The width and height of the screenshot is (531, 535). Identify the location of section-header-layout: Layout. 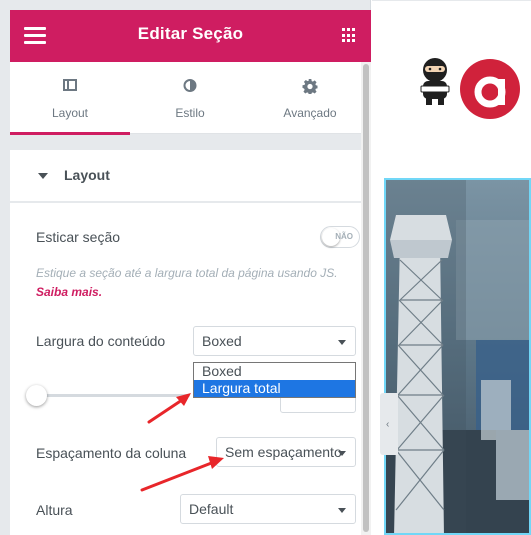
(190, 176).